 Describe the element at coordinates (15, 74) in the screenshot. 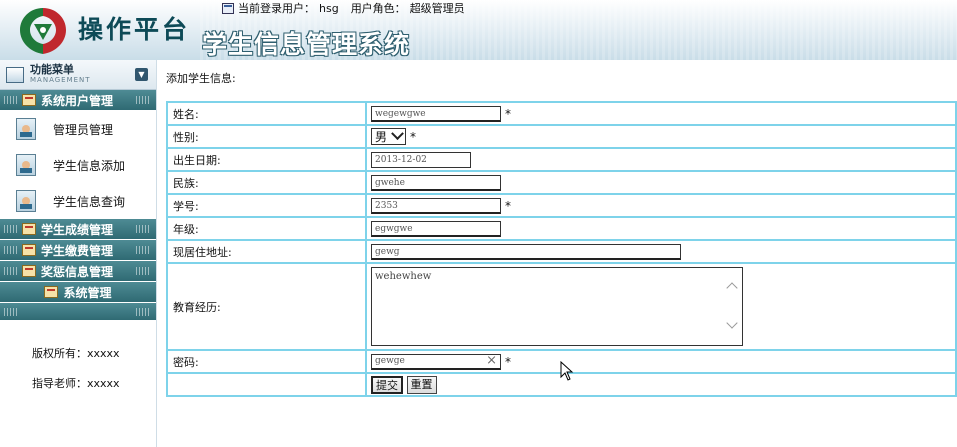

I see `menu-home-icon` at that location.